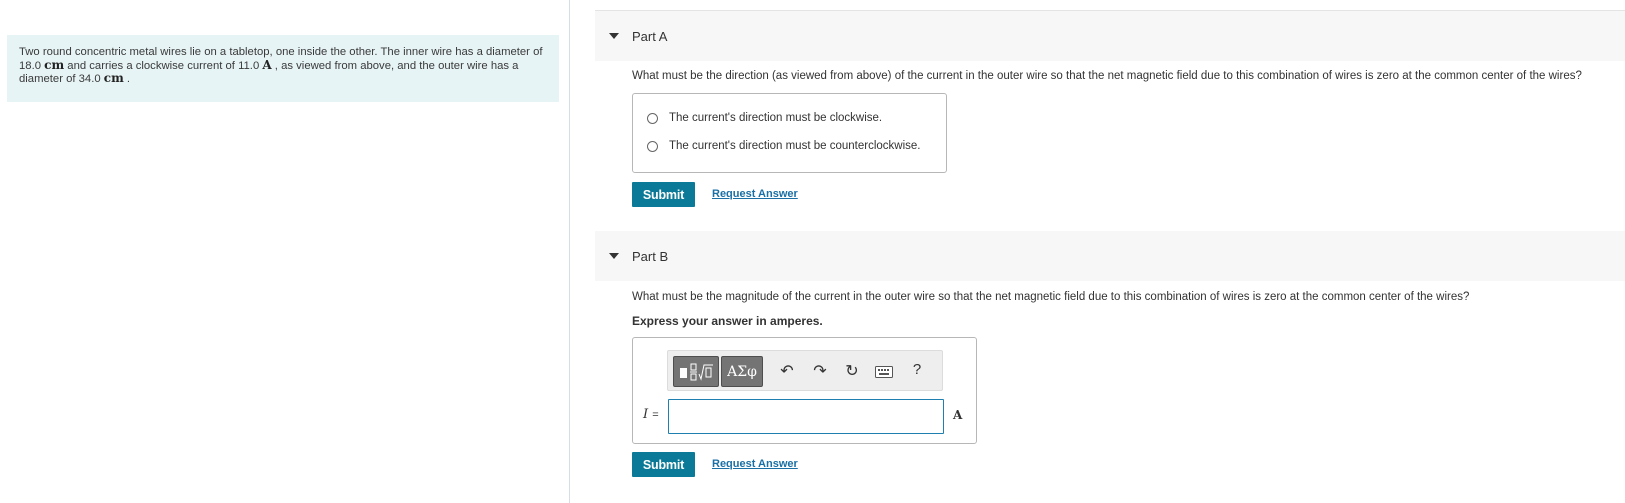  What do you see at coordinates (917, 369) in the screenshot?
I see `help-icon: ?` at bounding box center [917, 369].